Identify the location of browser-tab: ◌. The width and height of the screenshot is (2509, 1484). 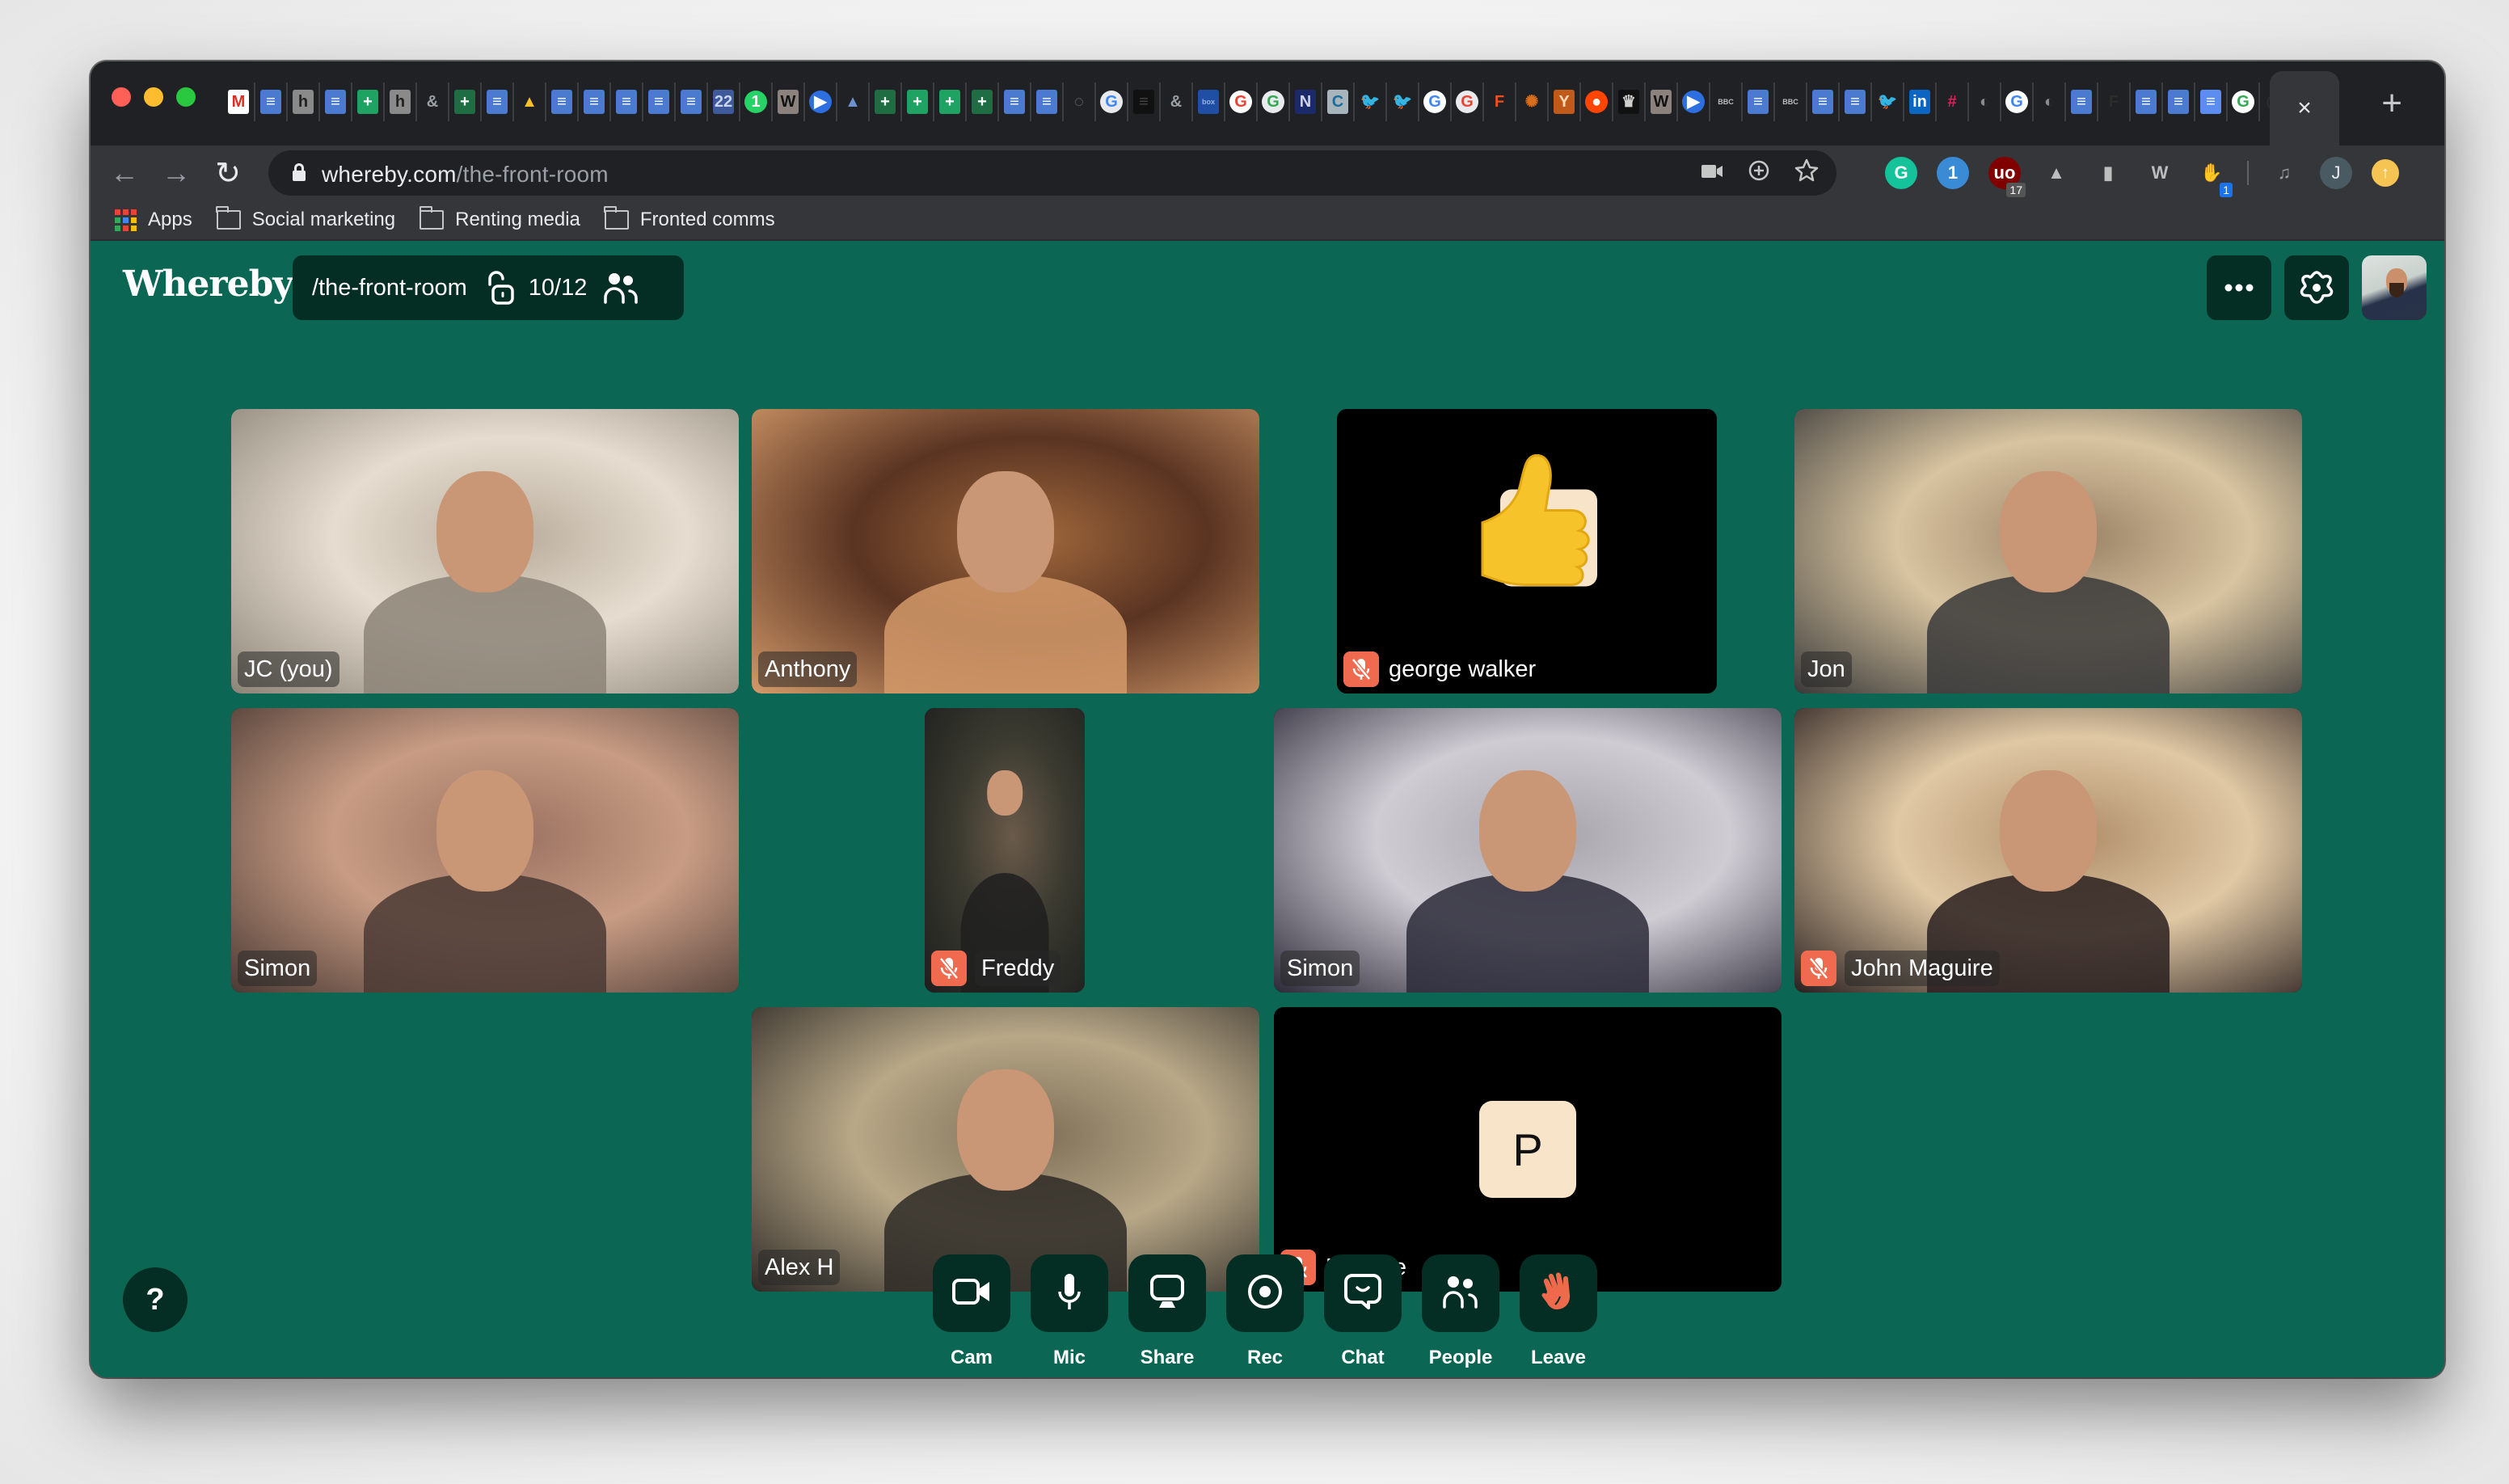
(1080, 101).